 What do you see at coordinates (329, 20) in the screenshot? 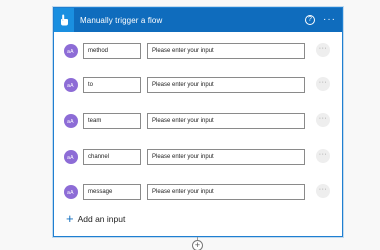
I see `ellipsis-icon: ···` at bounding box center [329, 20].